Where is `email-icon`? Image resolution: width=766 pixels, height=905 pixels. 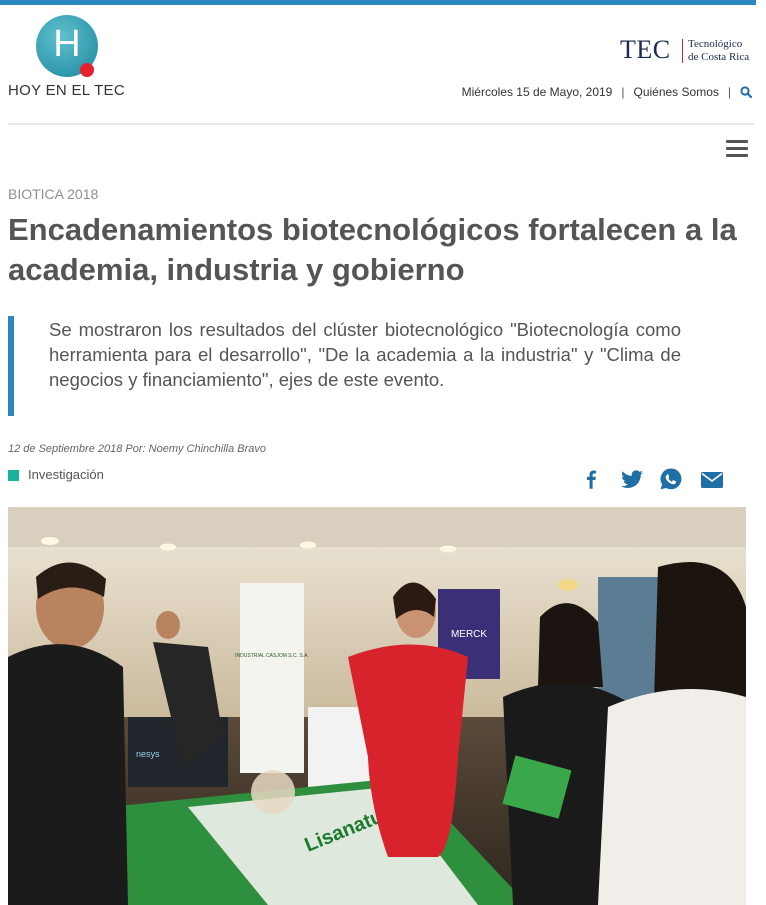 email-icon is located at coordinates (712, 479).